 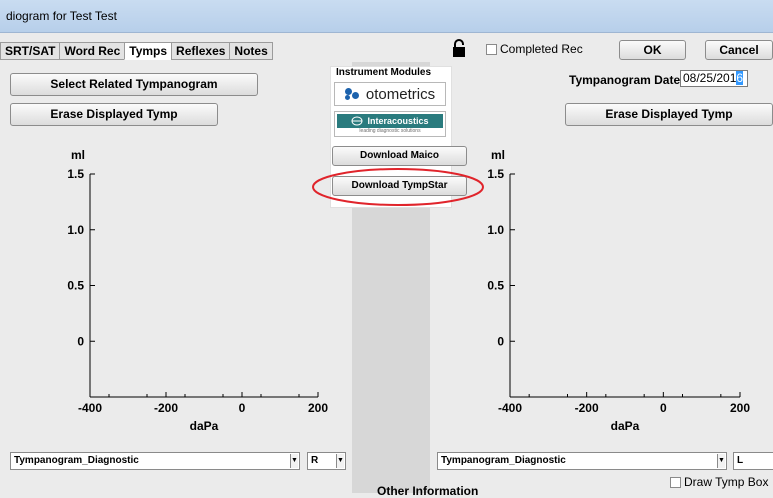 What do you see at coordinates (90, 408) in the screenshot?
I see `left-chart-x-tick-label: -400` at bounding box center [90, 408].